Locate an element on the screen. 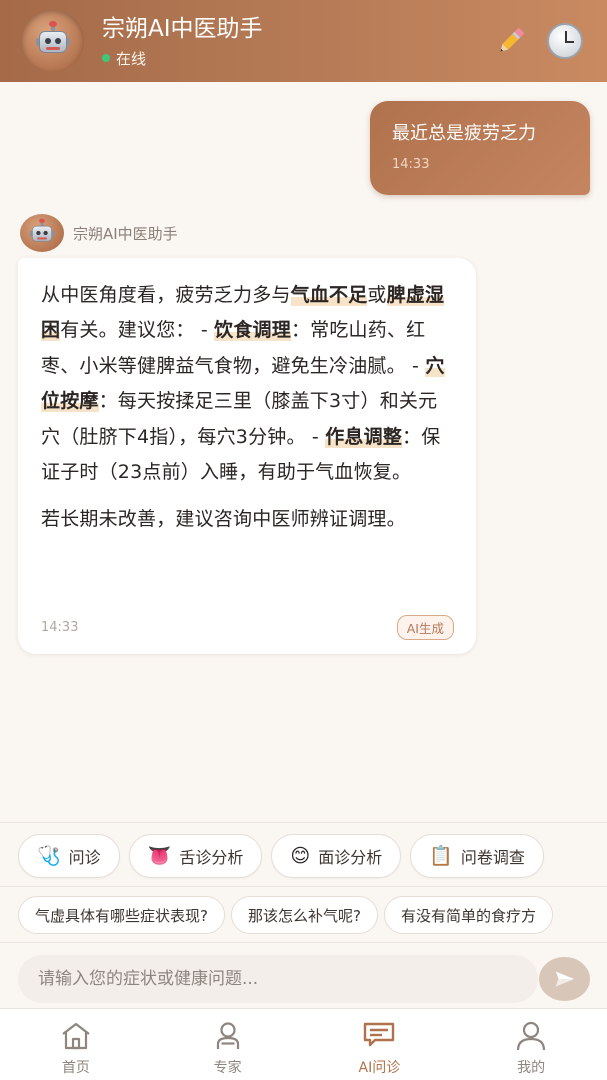 Image resolution: width=607 pixels, height=1080 pixels. suggestion-chip: 有没有简单的食疗方 is located at coordinates (468, 915).